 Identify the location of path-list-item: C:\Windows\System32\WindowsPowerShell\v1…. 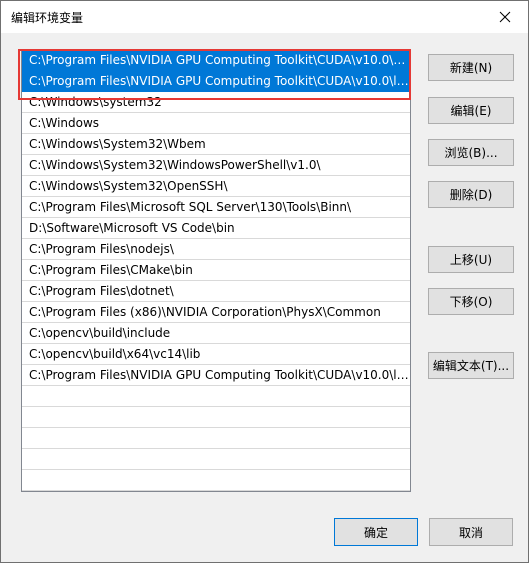
(216, 165).